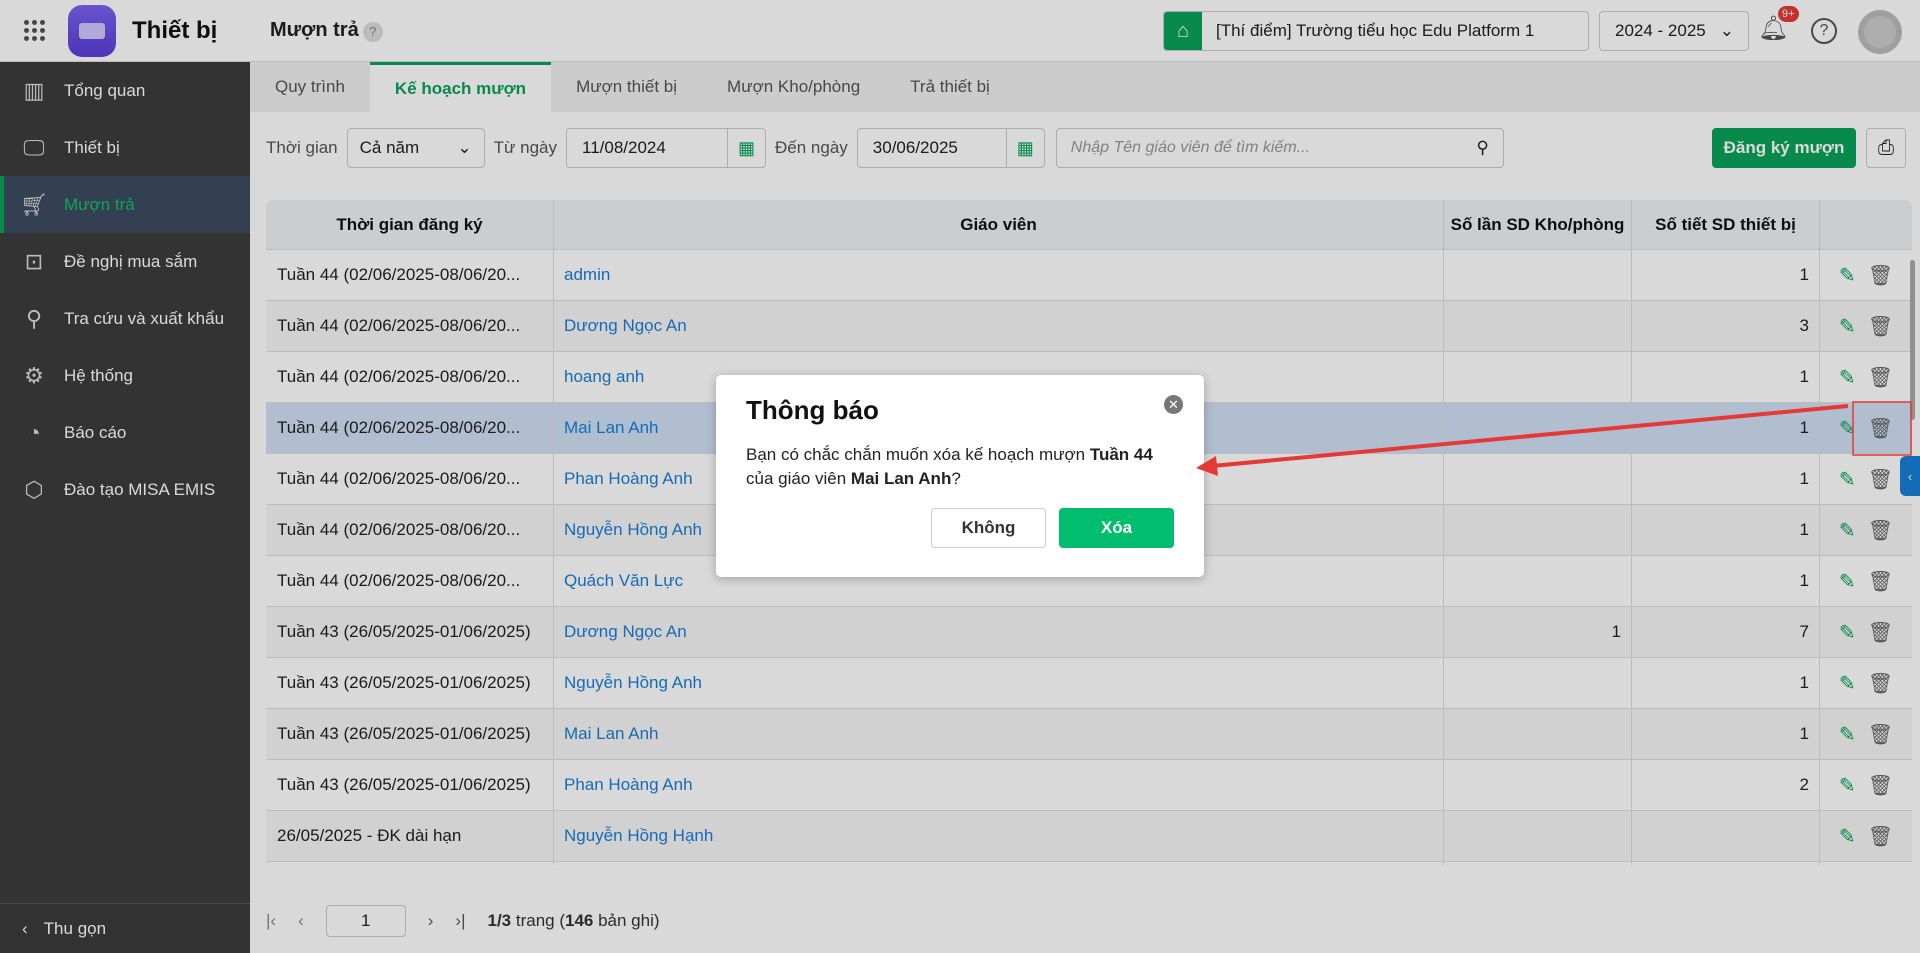 This screenshot has height=953, width=1920. I want to click on cancel-button: Không, so click(988, 528).